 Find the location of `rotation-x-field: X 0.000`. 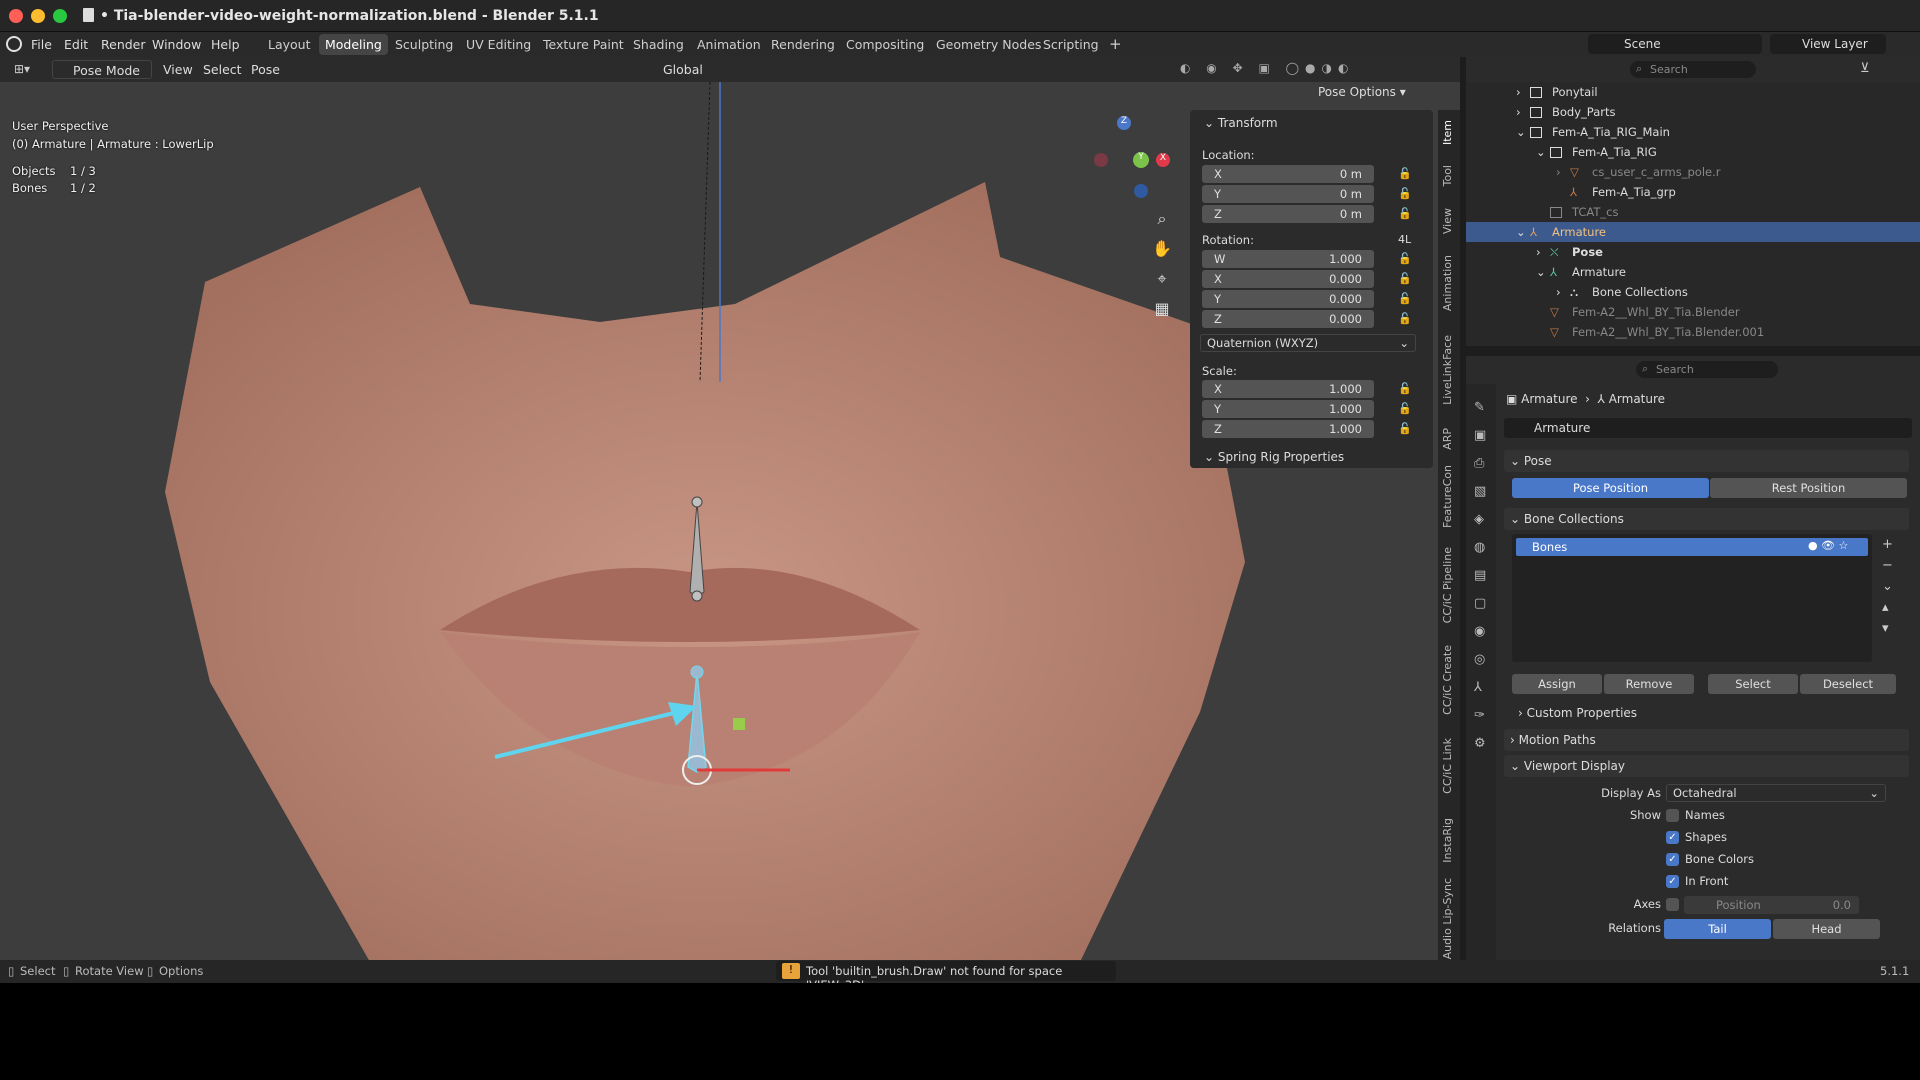

rotation-x-field: X 0.000 is located at coordinates (1288, 279).